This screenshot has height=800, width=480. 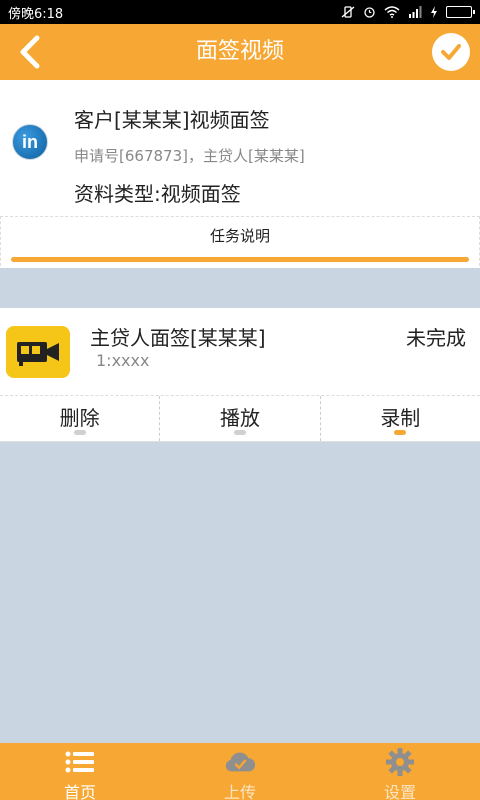 I want to click on material-type: 资料类型:视频面签, so click(x=157, y=194).